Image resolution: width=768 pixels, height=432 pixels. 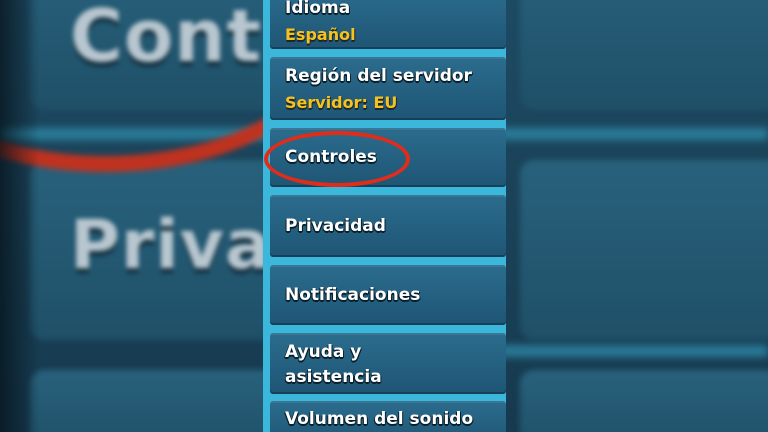 I want to click on bg-shade, so click(x=20, y=216).